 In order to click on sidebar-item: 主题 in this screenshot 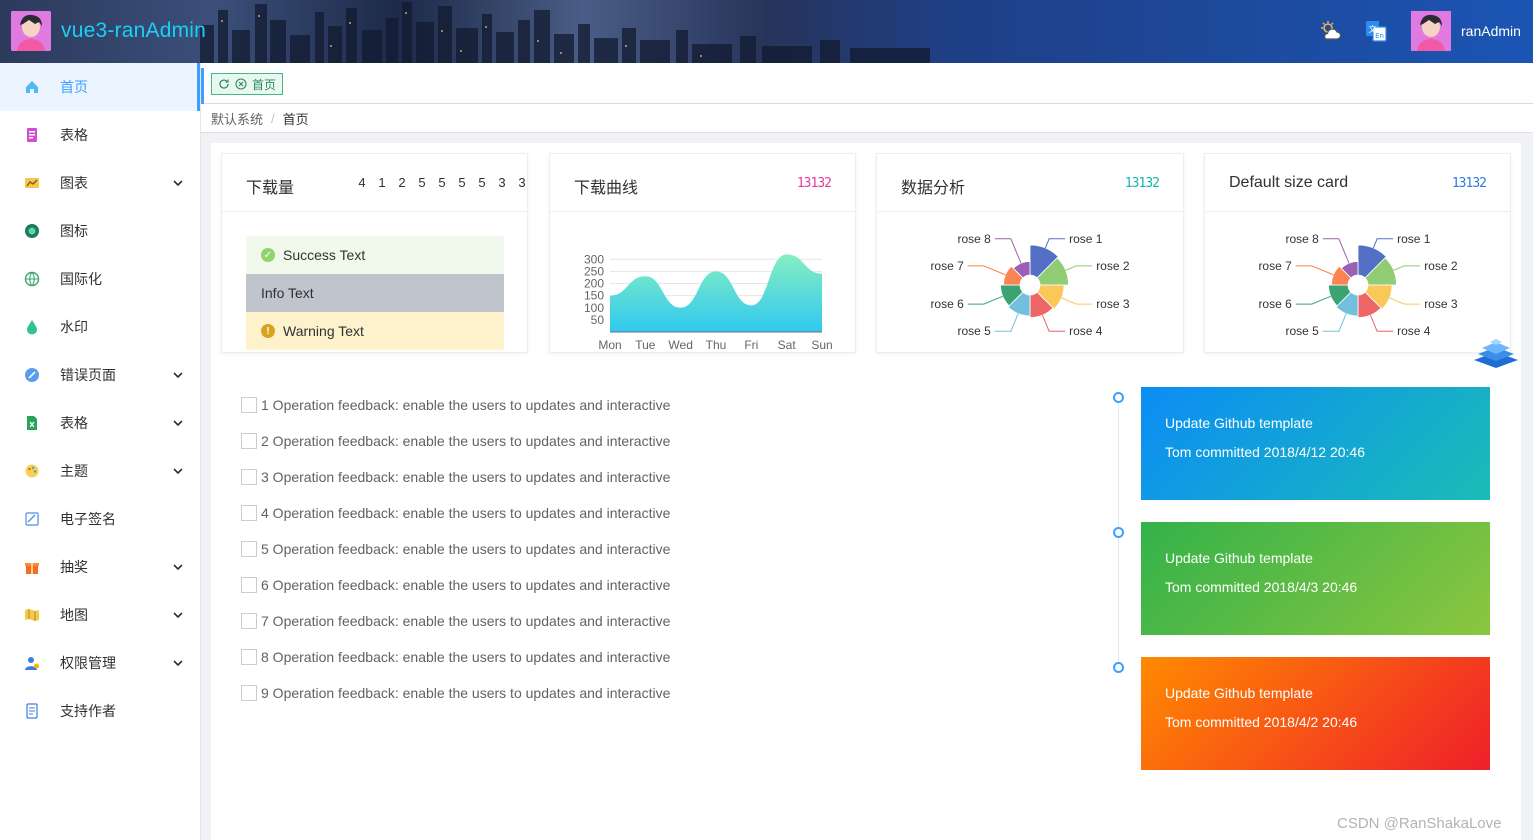, I will do `click(100, 471)`.